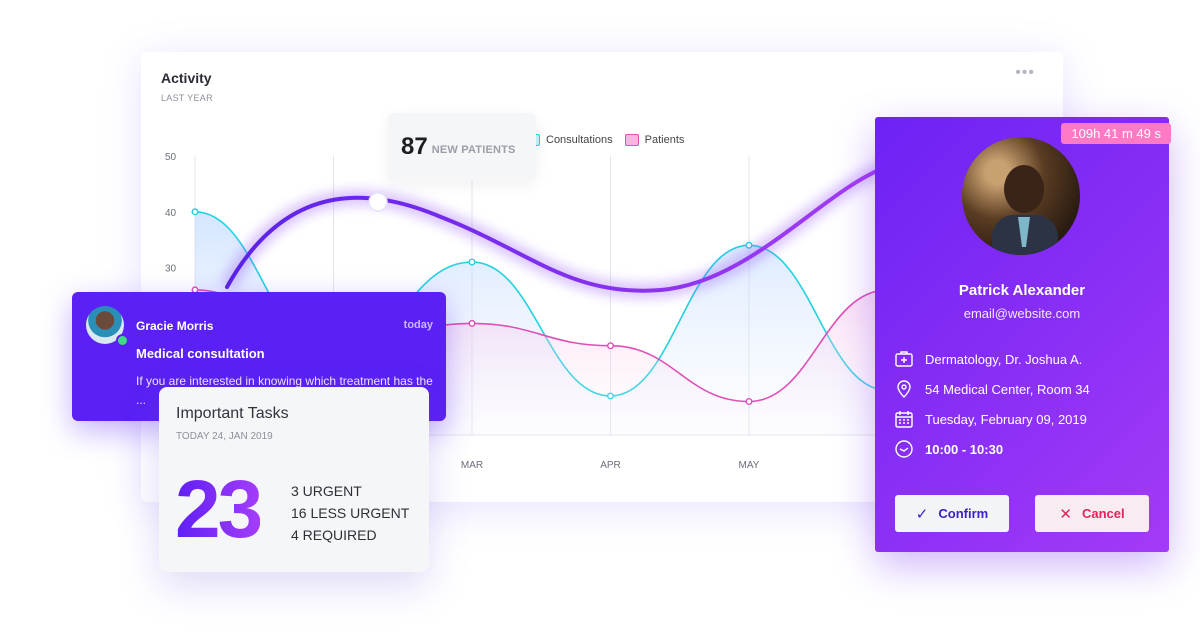 This screenshot has height=638, width=1200. Describe the element at coordinates (1103, 513) in the screenshot. I see `cancel-label: Cancel` at that location.